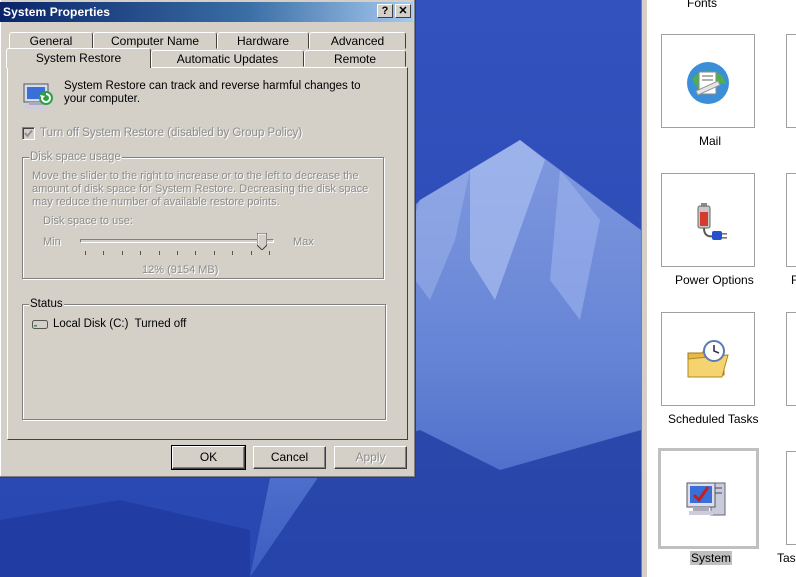  What do you see at coordinates (40, 324) in the screenshot?
I see `hard-drive-icon` at bounding box center [40, 324].